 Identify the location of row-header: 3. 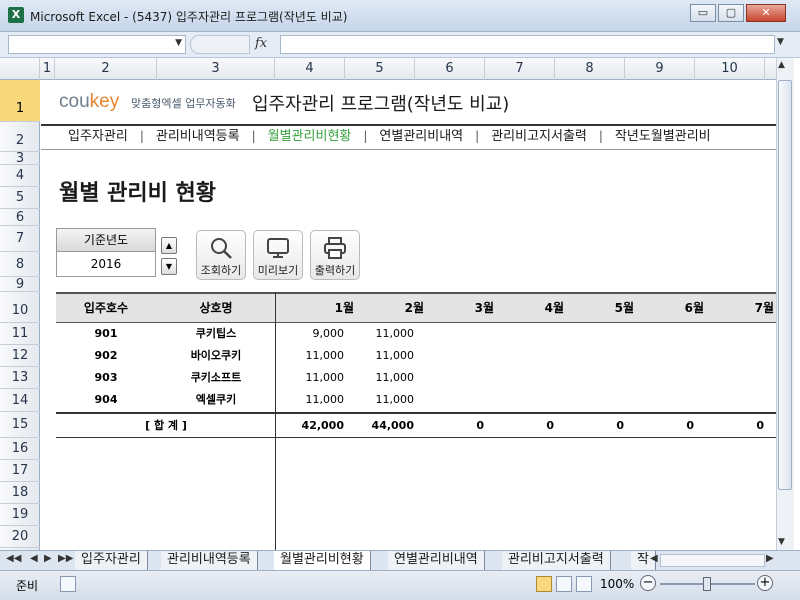
(20, 158).